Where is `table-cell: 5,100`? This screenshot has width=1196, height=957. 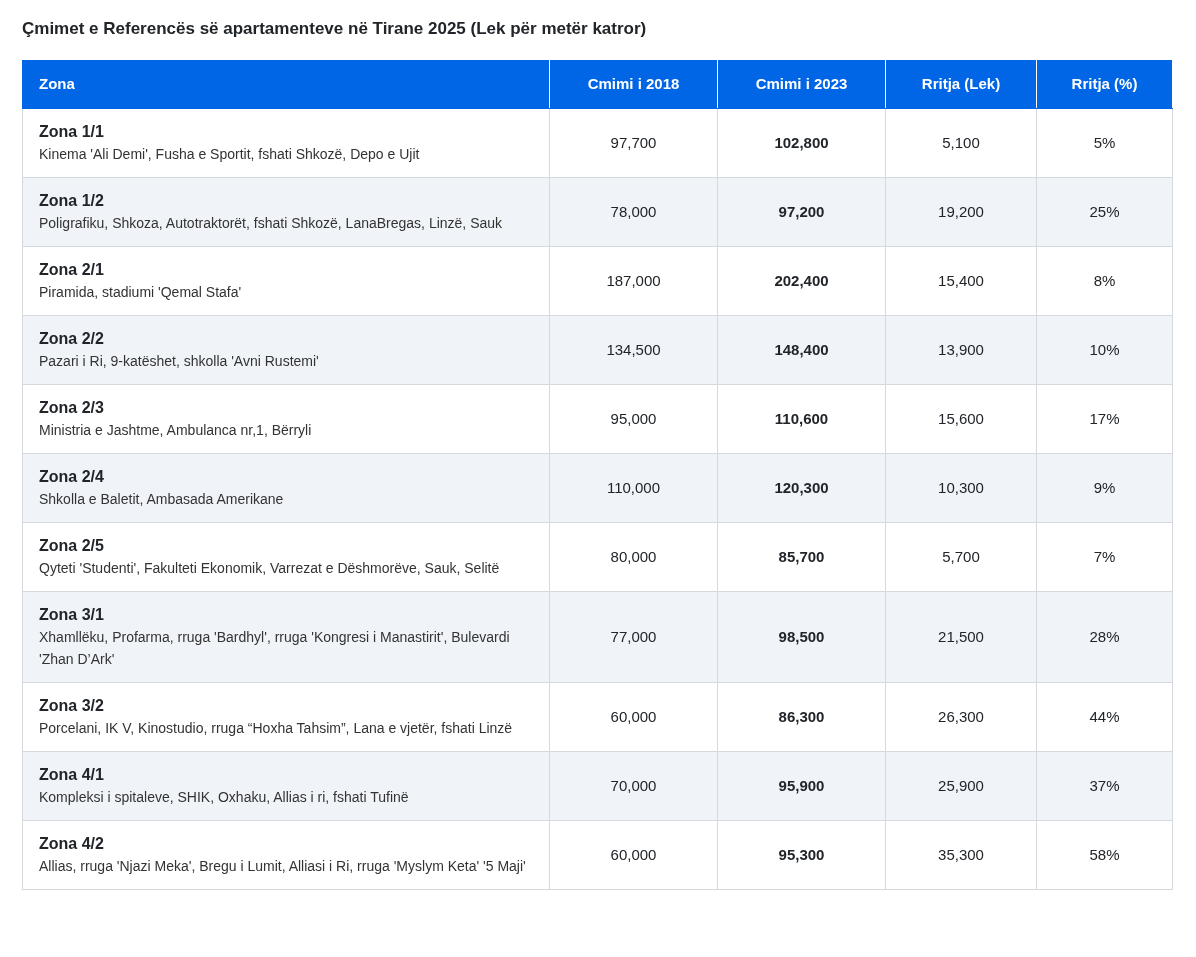 table-cell: 5,100 is located at coordinates (961, 143).